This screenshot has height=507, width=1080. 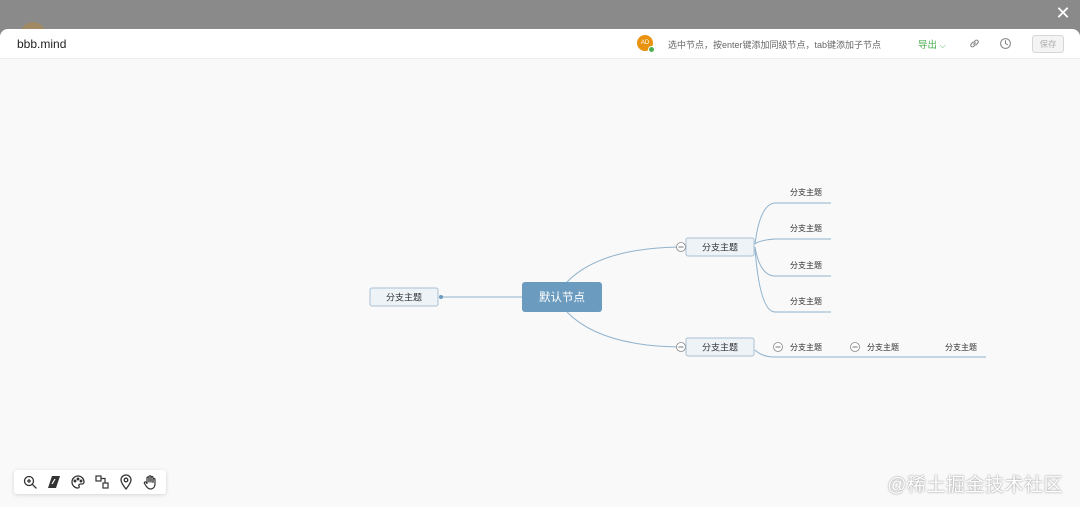 I want to click on upper-child-3: 分支主题, so click(x=806, y=265).